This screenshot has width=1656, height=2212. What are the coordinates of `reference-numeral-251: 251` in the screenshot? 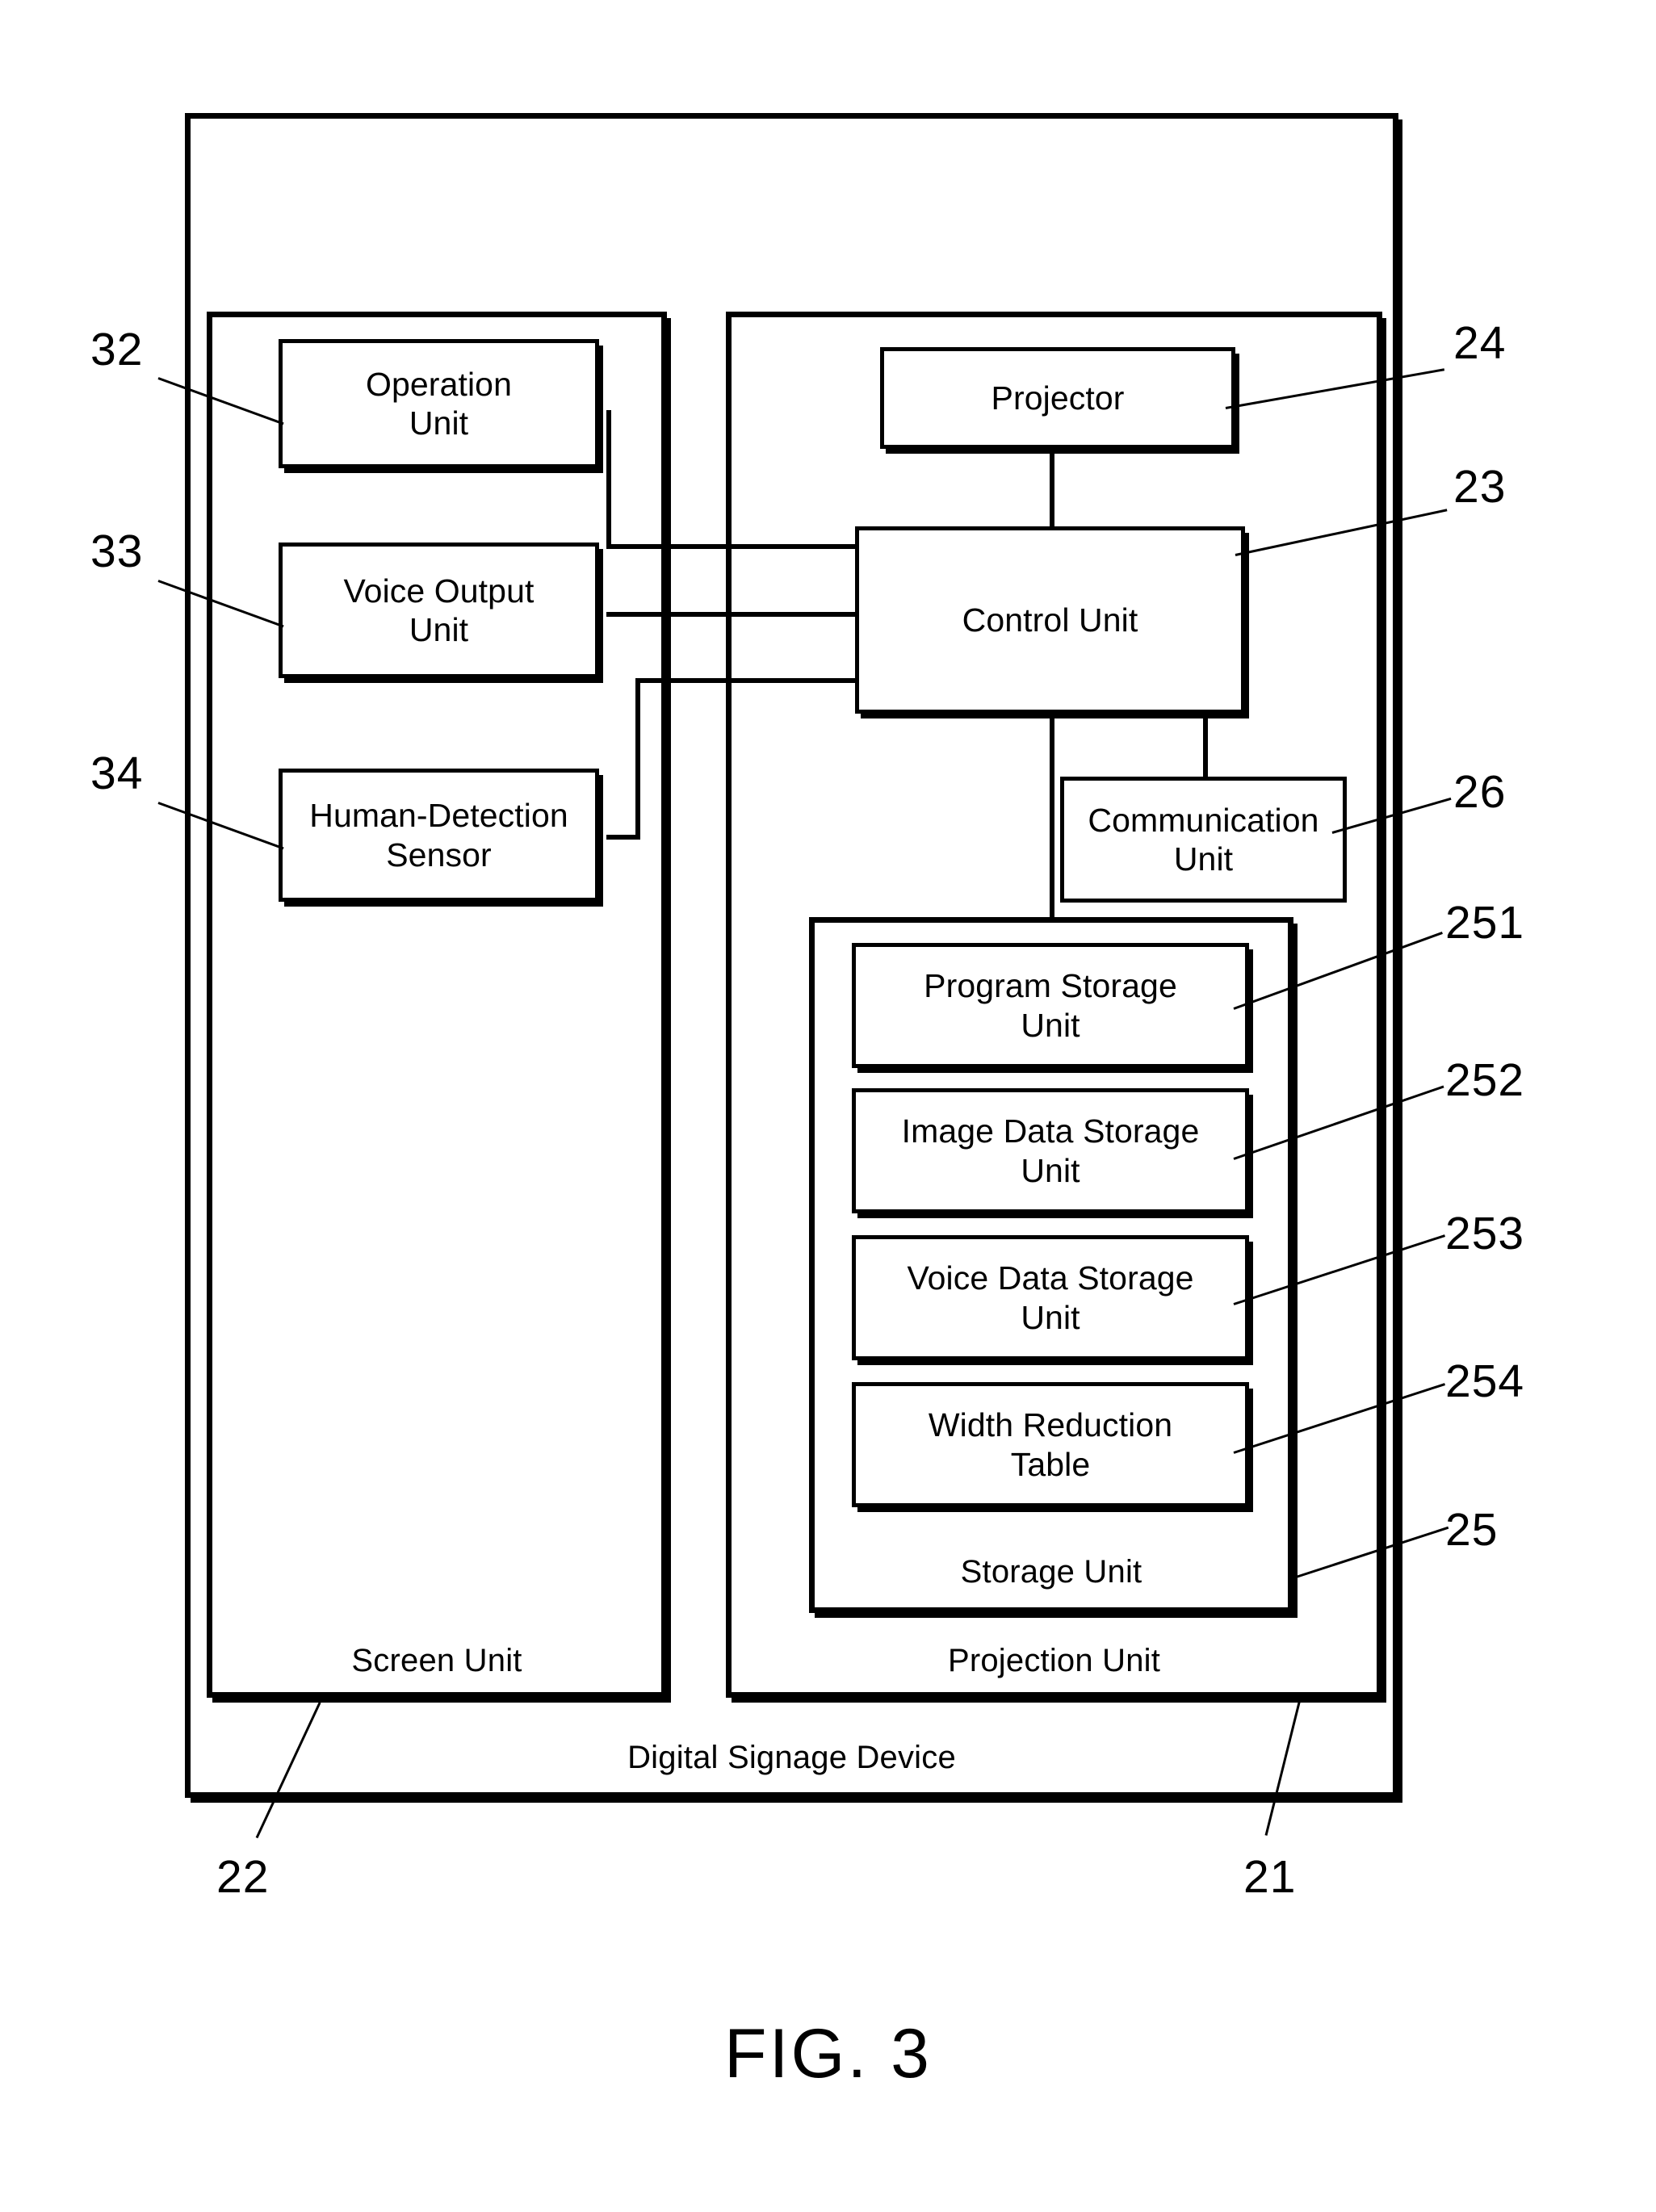 It's located at (1485, 923).